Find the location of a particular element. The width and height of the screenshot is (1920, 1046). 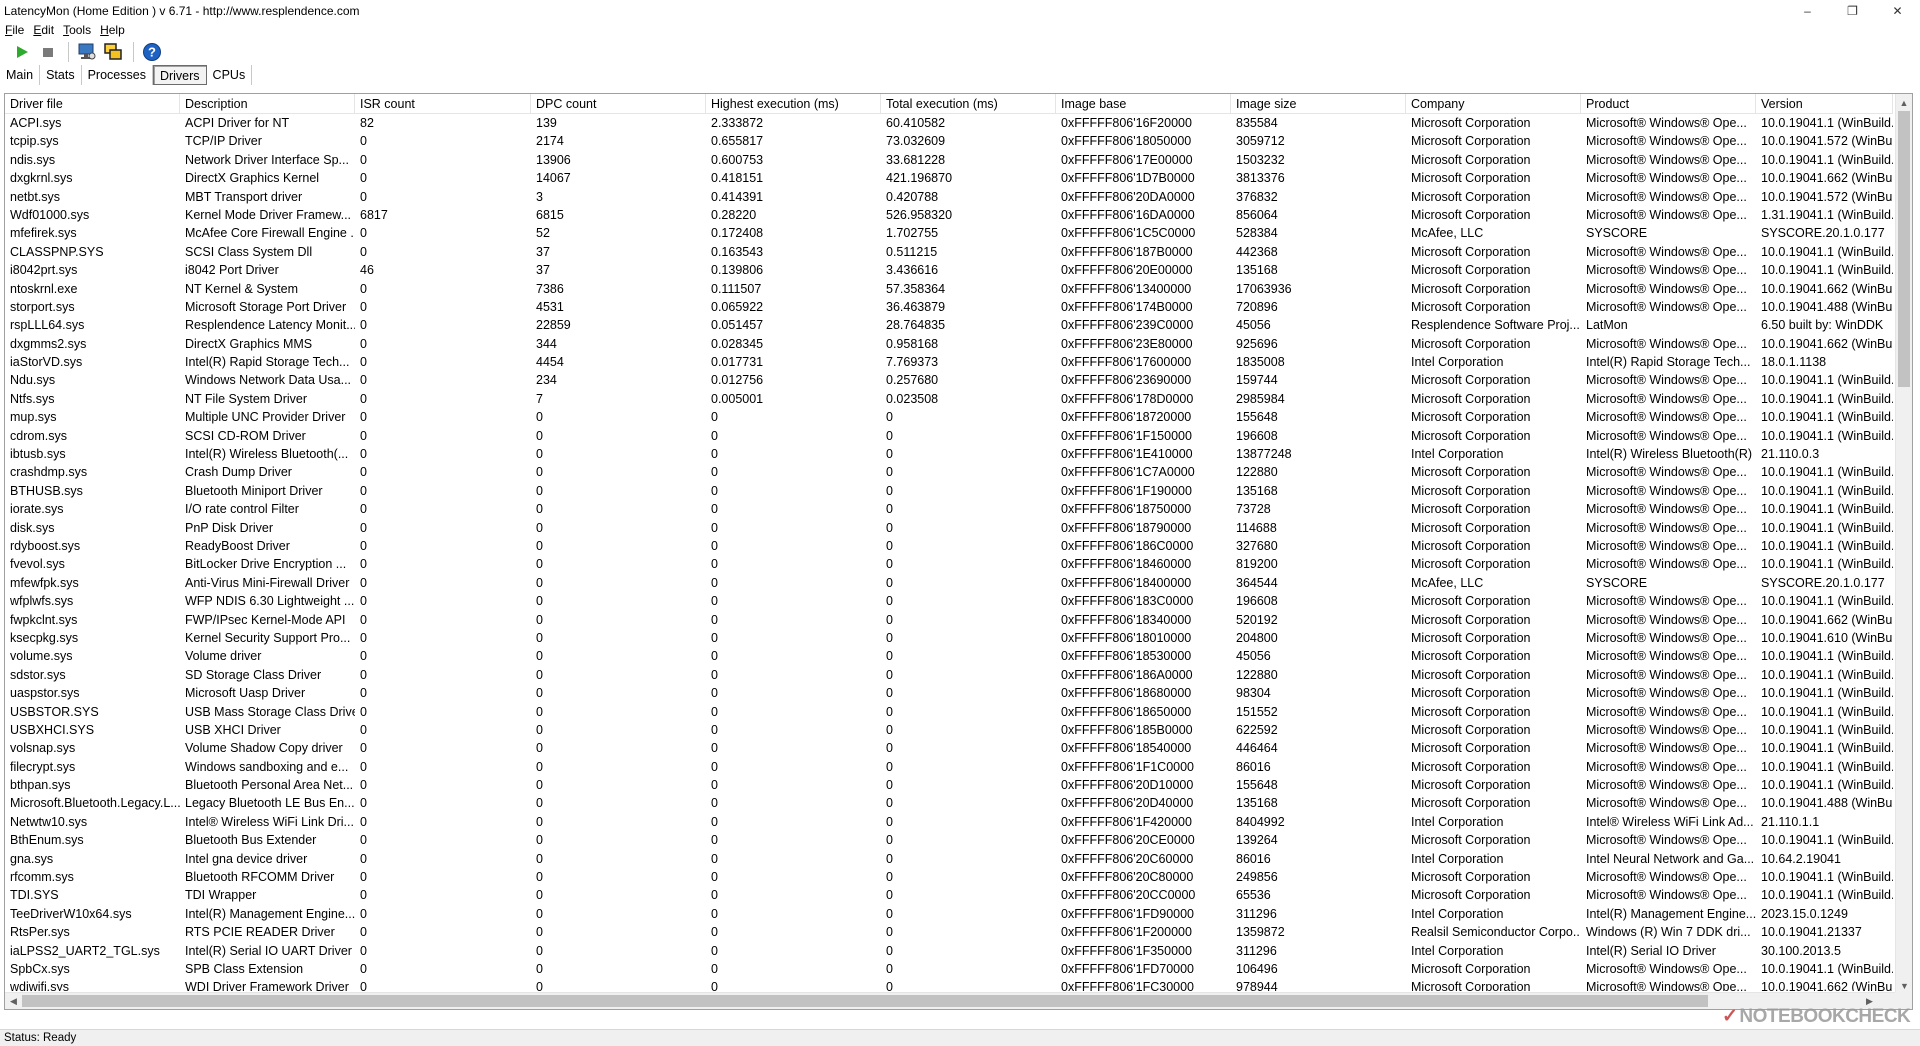

vertical-scrollbar: ▲ ▼ is located at coordinates (1903, 544).